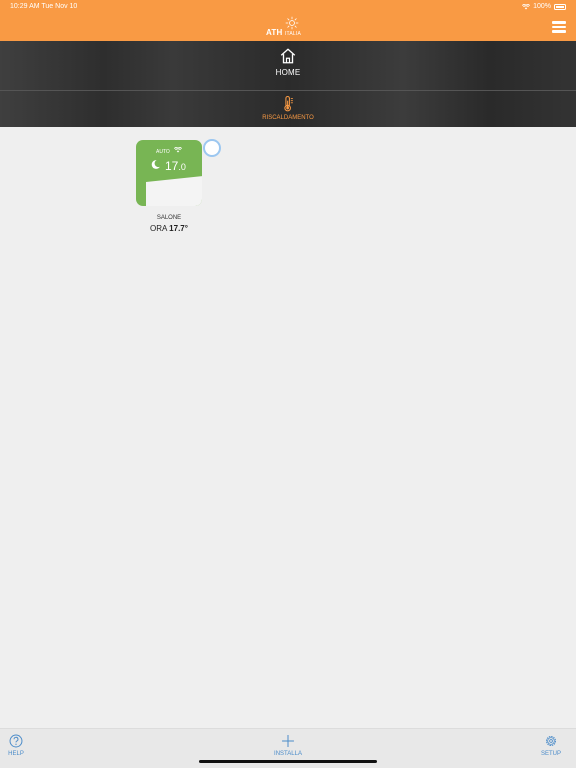  Describe the element at coordinates (44, 6) in the screenshot. I see `status-time: 10:29 AM Tue Nov 10` at that location.